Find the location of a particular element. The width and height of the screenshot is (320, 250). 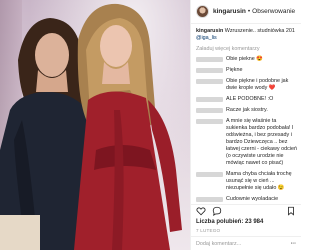

caption-tag: @iga_lis is located at coordinates (206, 38).